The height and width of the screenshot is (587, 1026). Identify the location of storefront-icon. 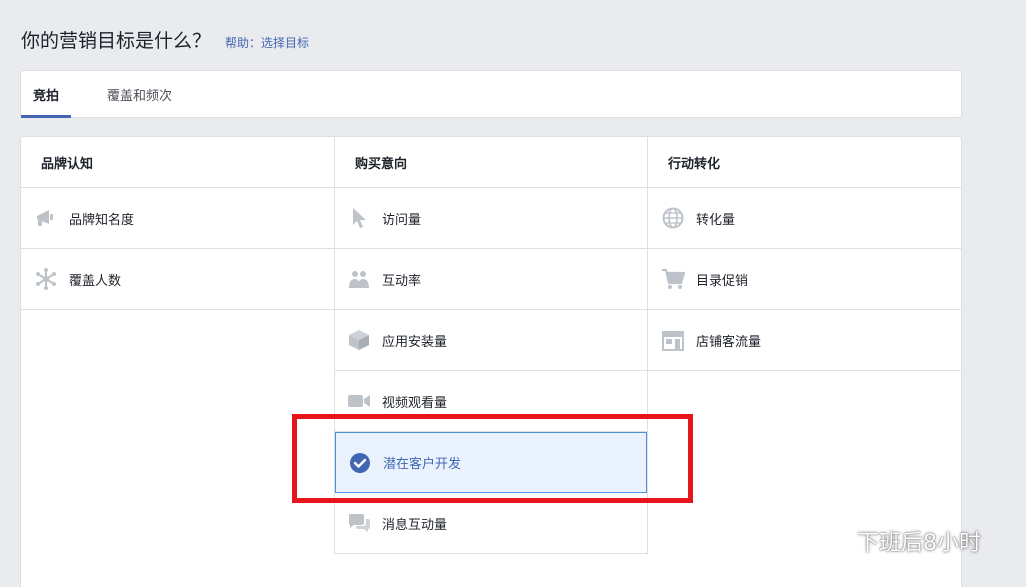
(673, 340).